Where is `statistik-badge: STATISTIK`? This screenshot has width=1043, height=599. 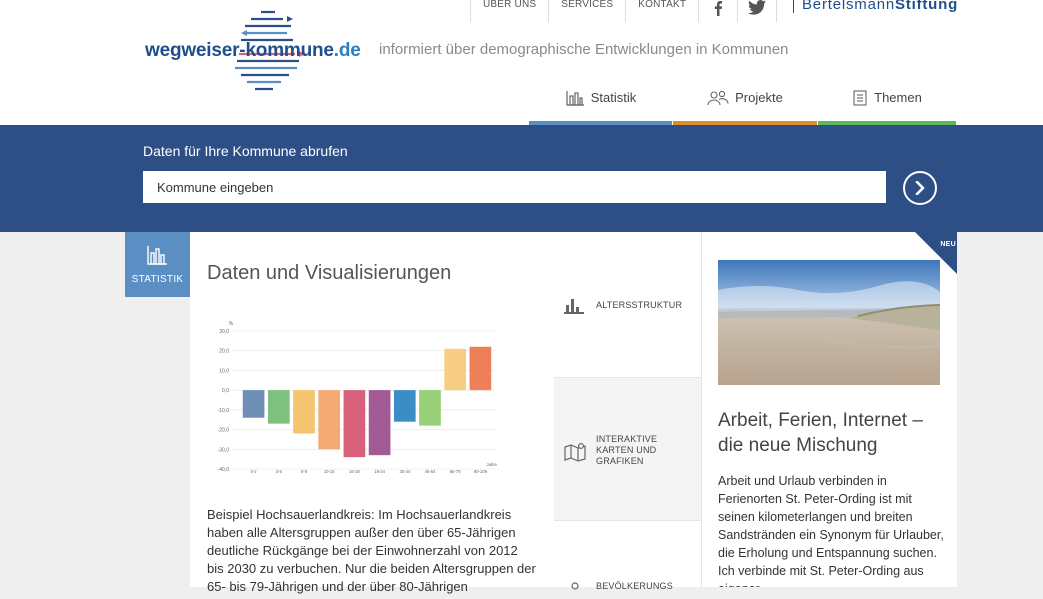
statistik-badge: STATISTIK is located at coordinates (157, 264).